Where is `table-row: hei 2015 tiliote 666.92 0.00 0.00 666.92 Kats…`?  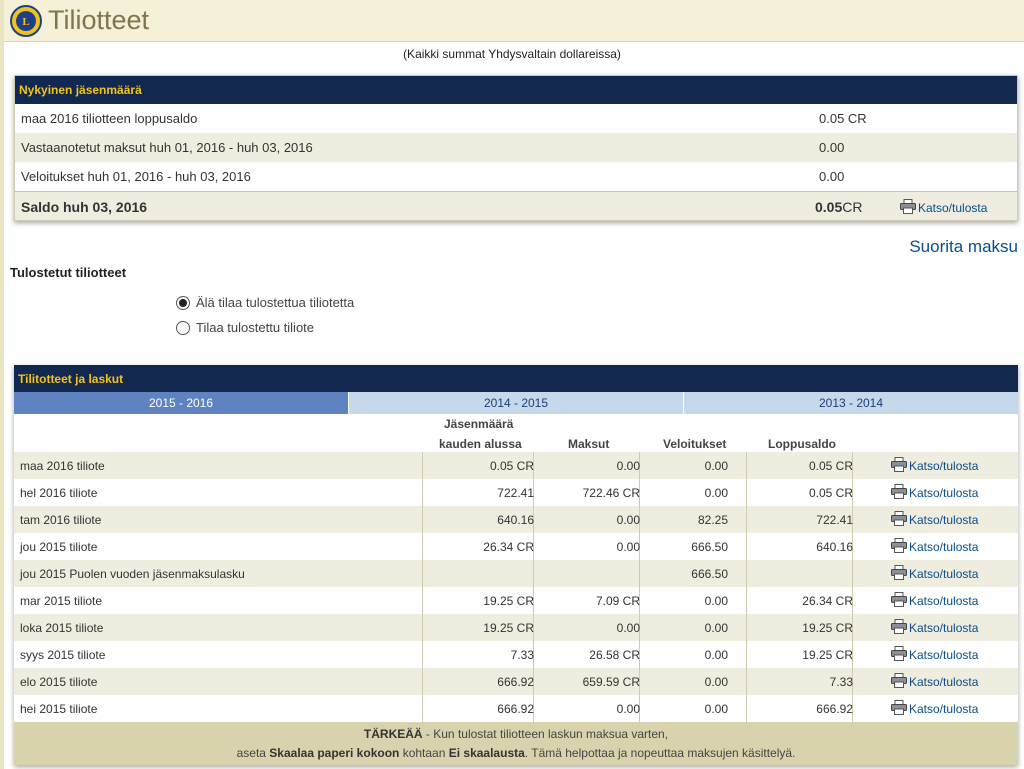 table-row: hei 2015 tiliote 666.92 0.00 0.00 666.92 Kats… is located at coordinates (516, 708).